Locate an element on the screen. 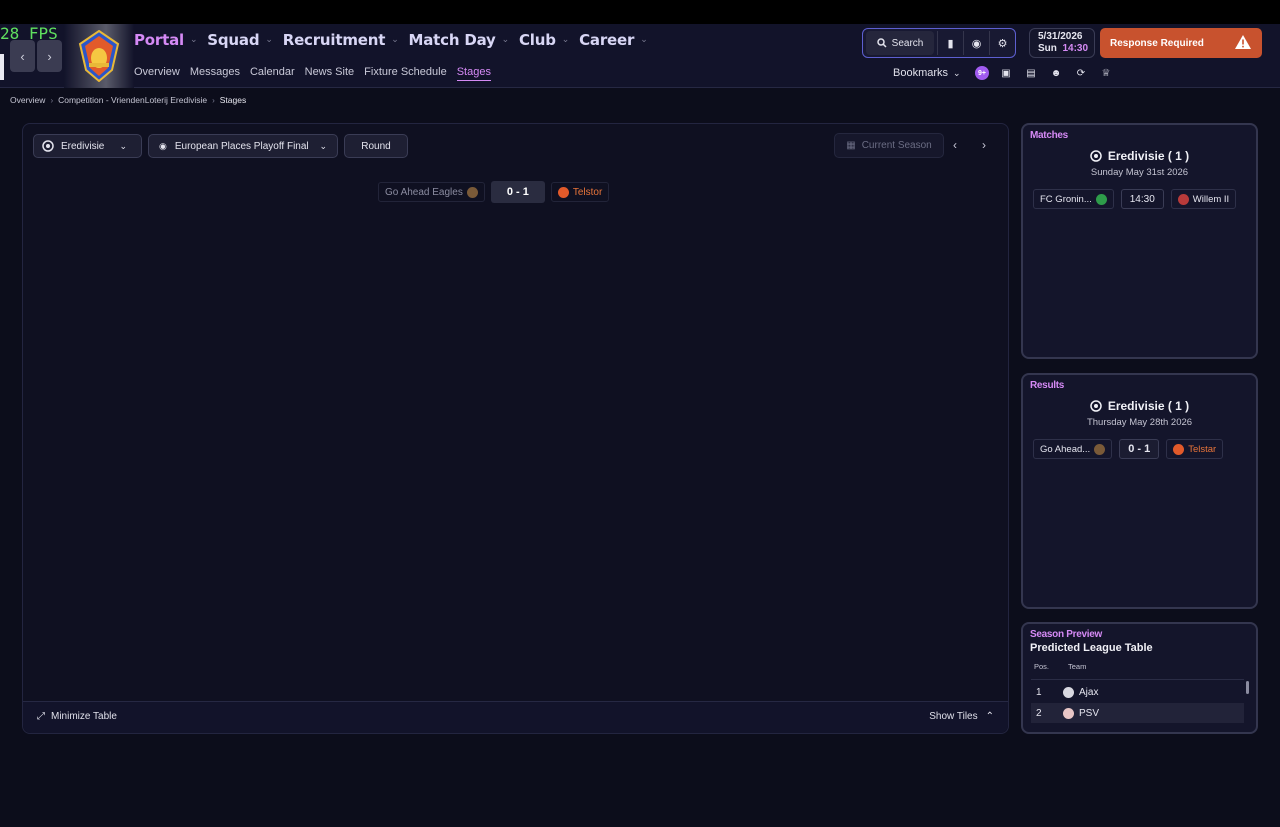 This screenshot has height=827, width=1280. back-button: ‹ is located at coordinates (22, 56).